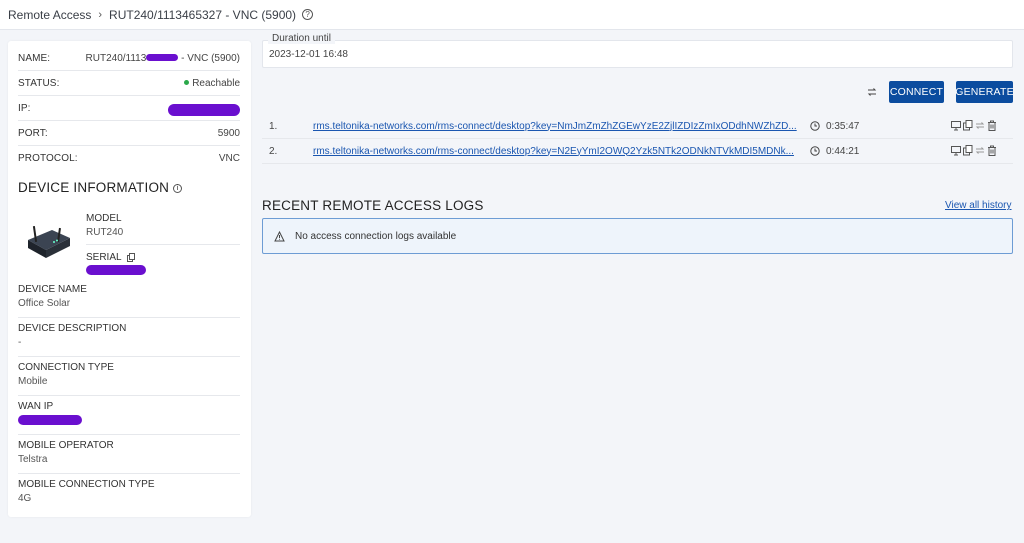  I want to click on redacted-mark, so click(162, 58).